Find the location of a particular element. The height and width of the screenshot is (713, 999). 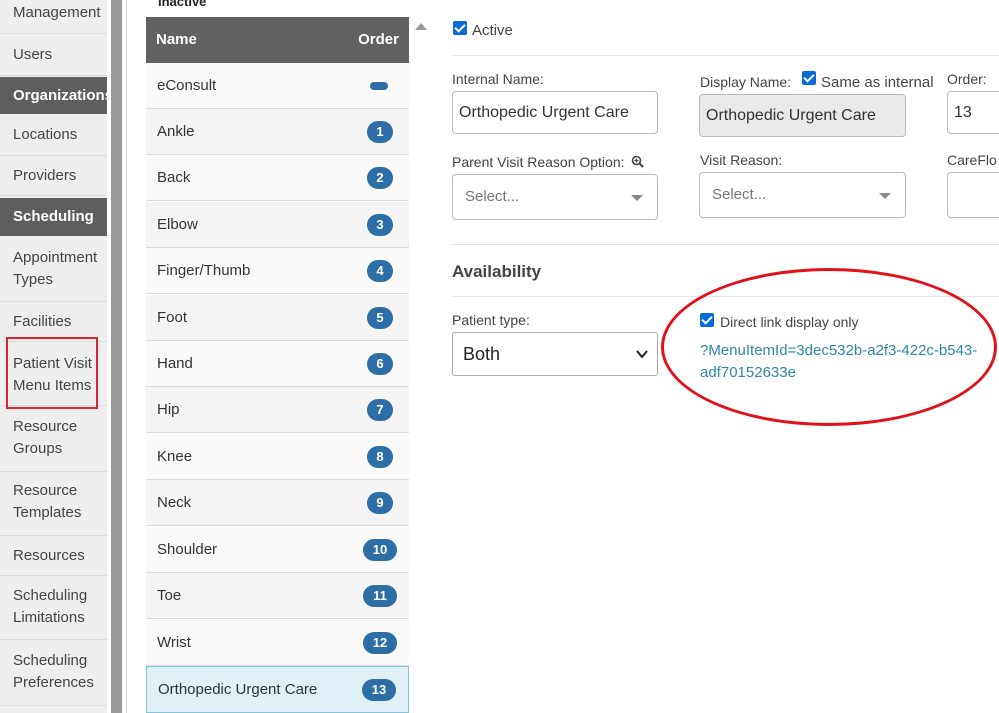

order-badge: 4 is located at coordinates (380, 271).